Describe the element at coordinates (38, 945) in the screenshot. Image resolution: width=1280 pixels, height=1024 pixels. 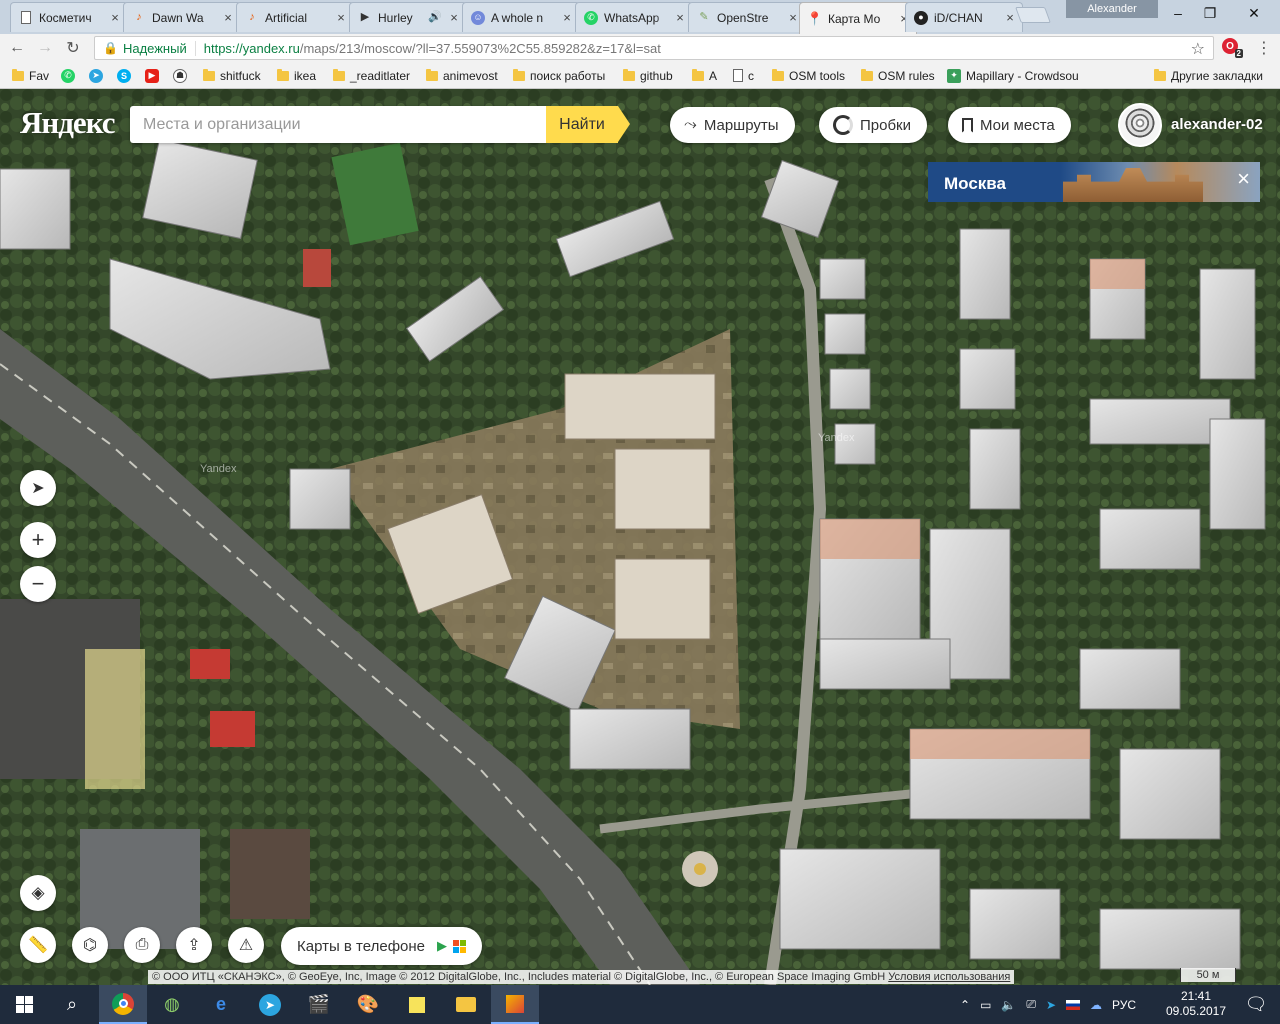
I see `ruler-button: 📏` at that location.